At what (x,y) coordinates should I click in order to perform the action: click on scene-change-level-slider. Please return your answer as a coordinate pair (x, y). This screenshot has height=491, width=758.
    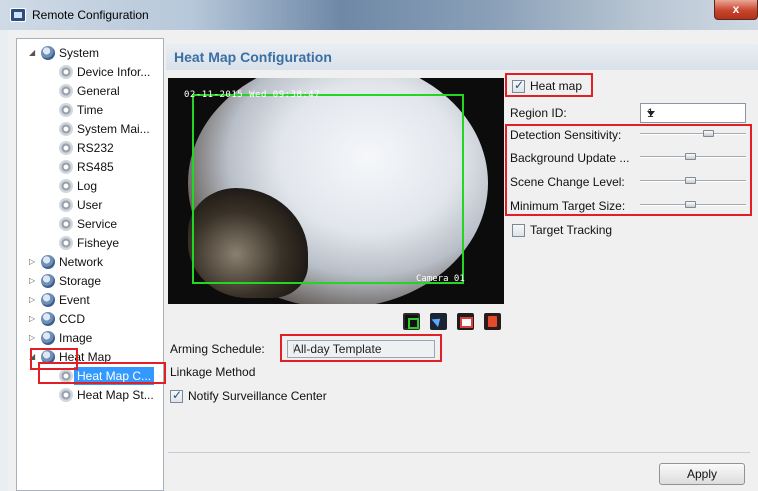
    Looking at the image, I should click on (693, 181).